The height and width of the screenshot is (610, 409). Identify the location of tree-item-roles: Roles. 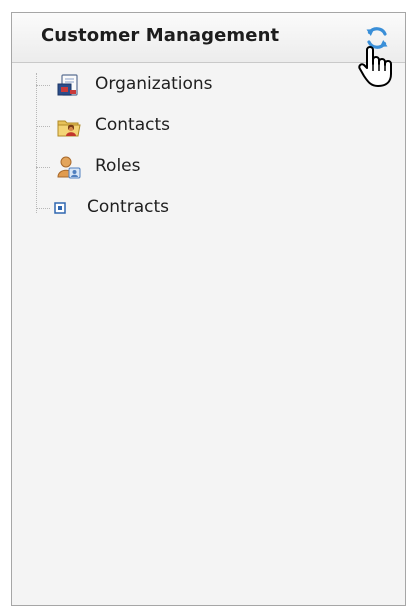
(208, 168).